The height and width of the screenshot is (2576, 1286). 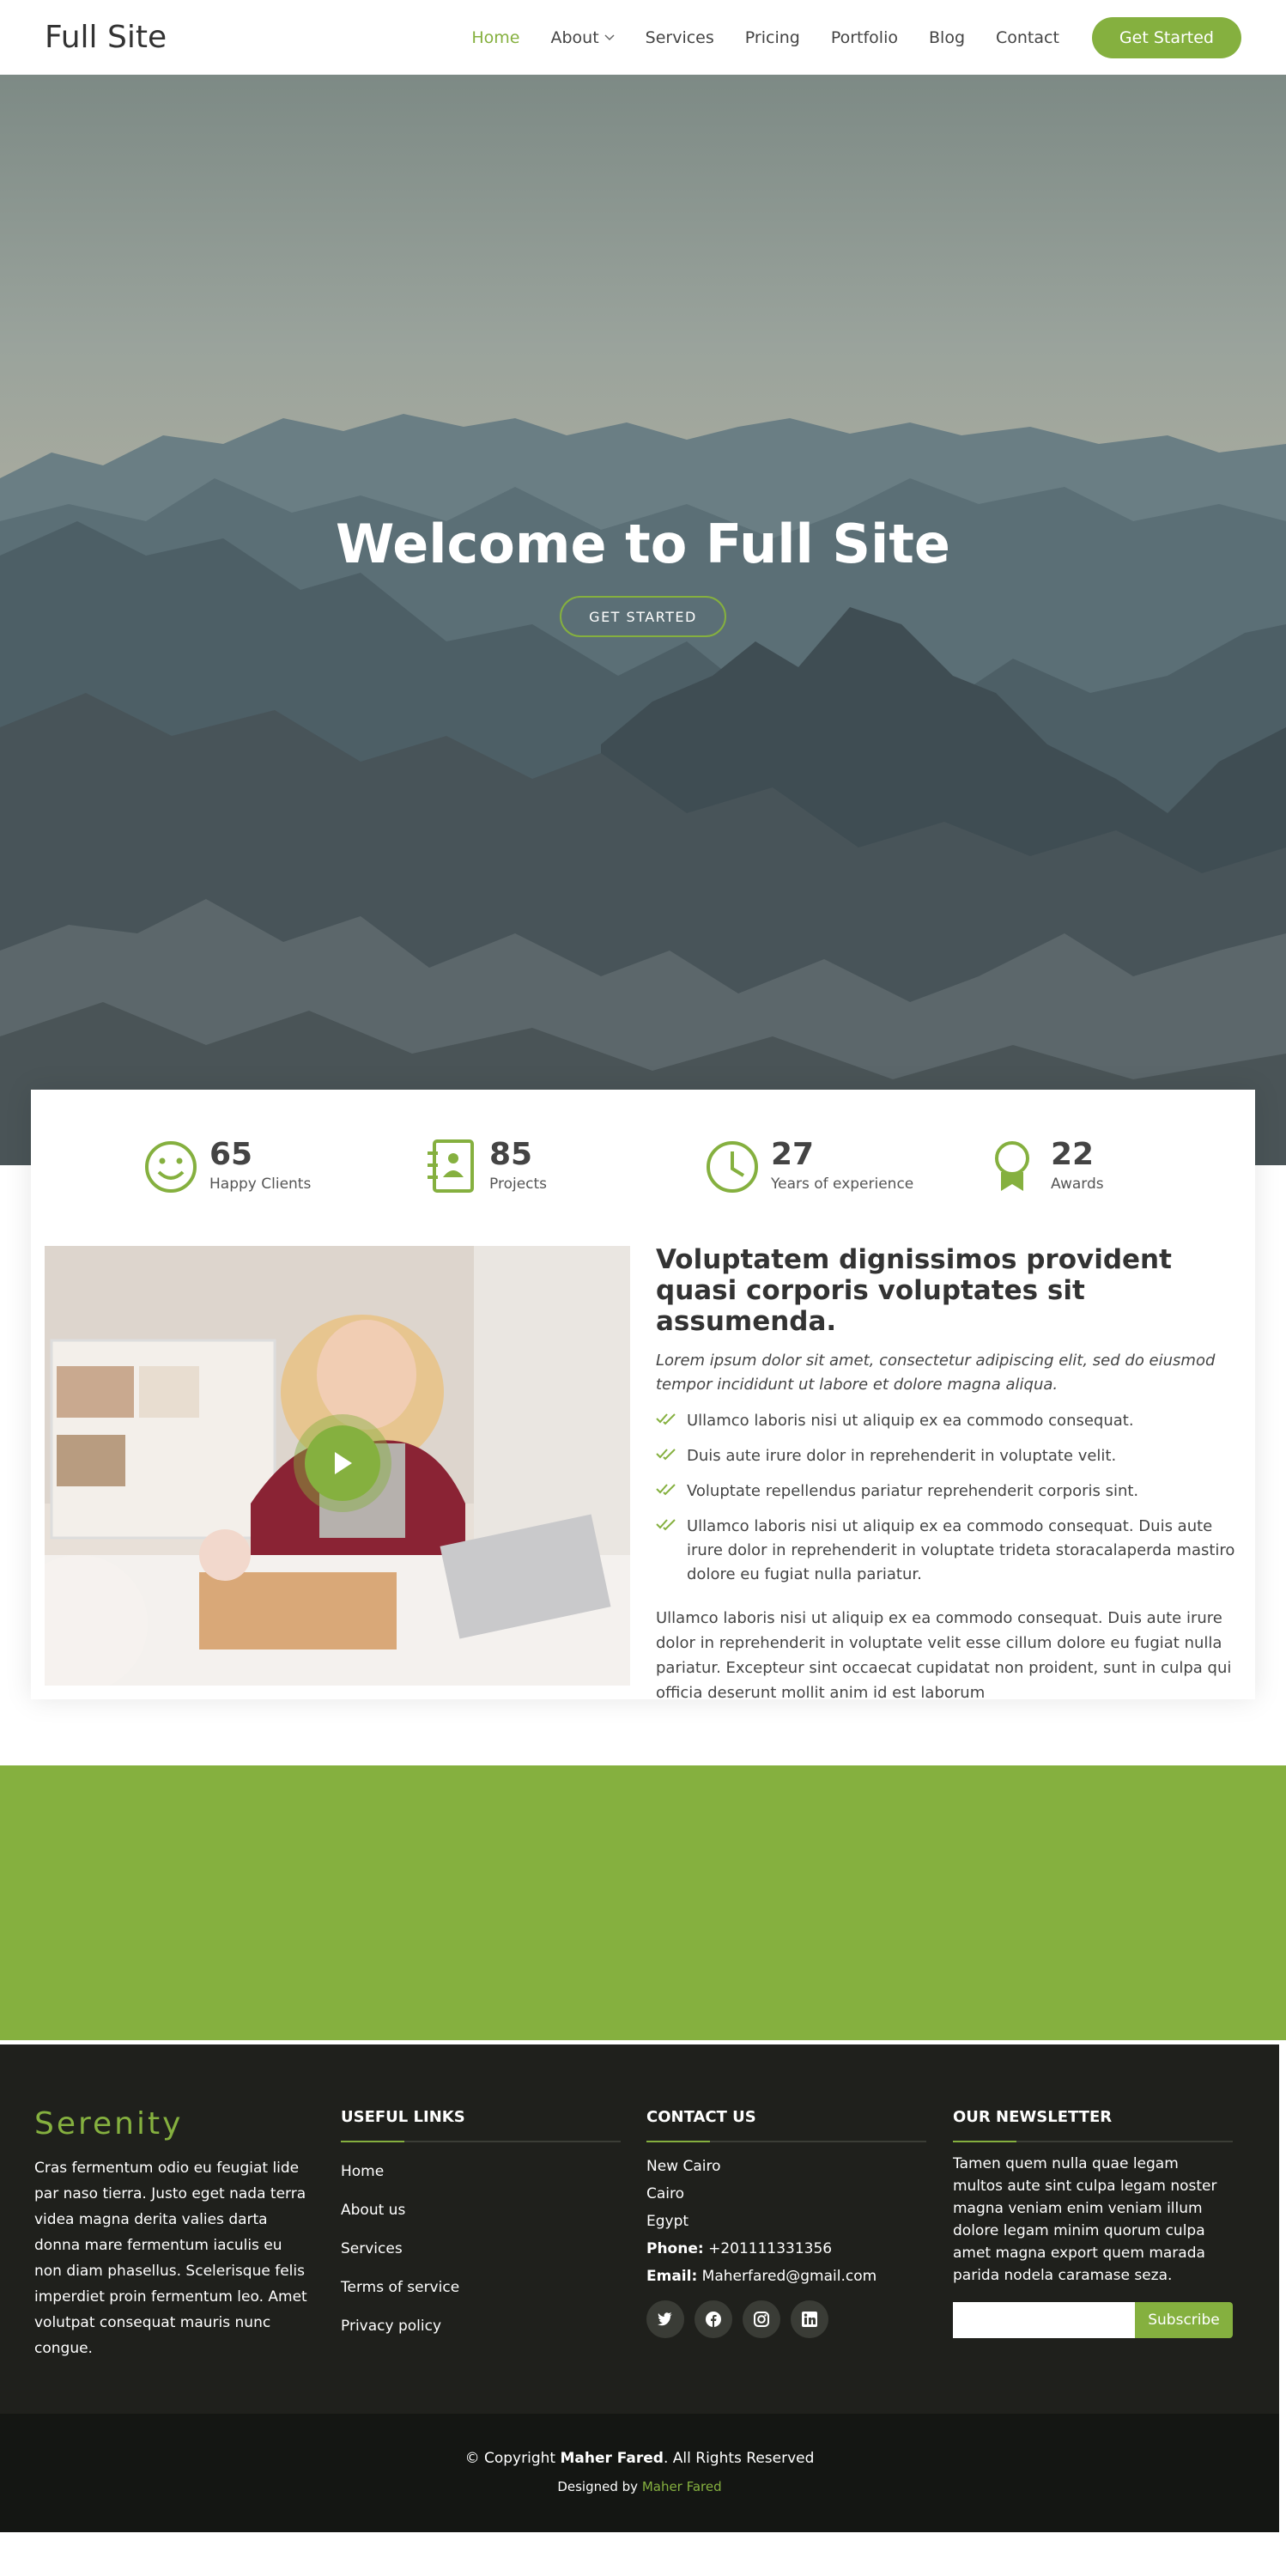 What do you see at coordinates (109, 2124) in the screenshot?
I see `footer-brand: Serenity` at bounding box center [109, 2124].